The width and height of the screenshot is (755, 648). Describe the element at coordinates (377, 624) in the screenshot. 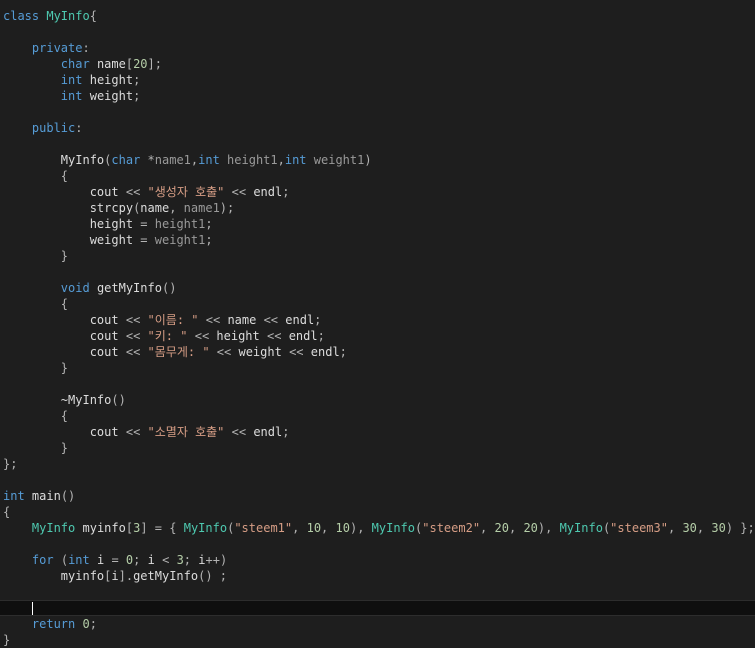

I see `code-line: return 0;` at that location.